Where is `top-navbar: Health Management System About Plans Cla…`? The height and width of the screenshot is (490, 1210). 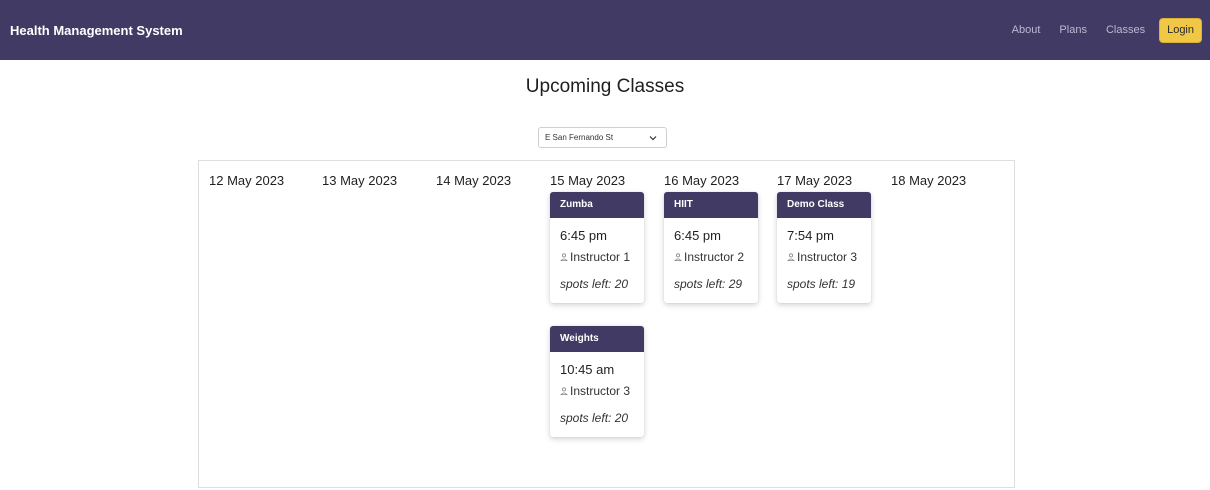
top-navbar: Health Management System About Plans Cla… is located at coordinates (605, 30).